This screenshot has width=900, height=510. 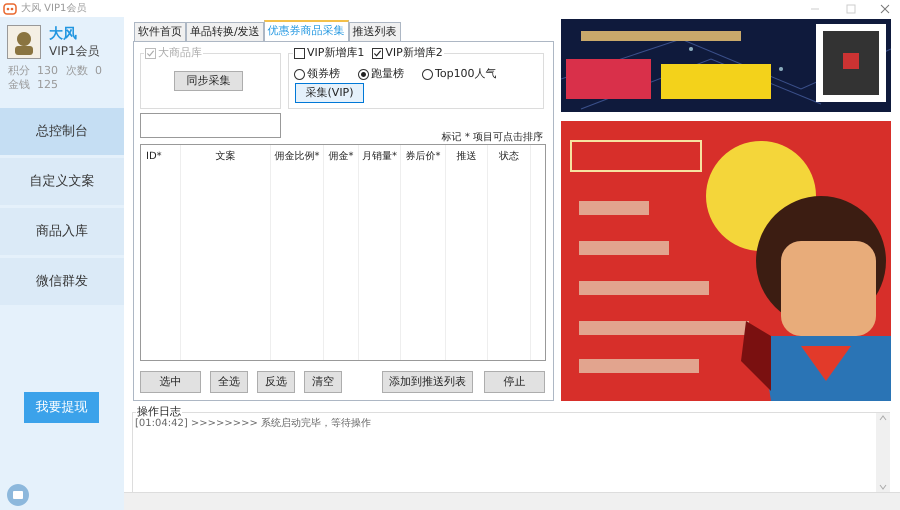 What do you see at coordinates (883, 487) in the screenshot?
I see `scroll-down-icon` at bounding box center [883, 487].